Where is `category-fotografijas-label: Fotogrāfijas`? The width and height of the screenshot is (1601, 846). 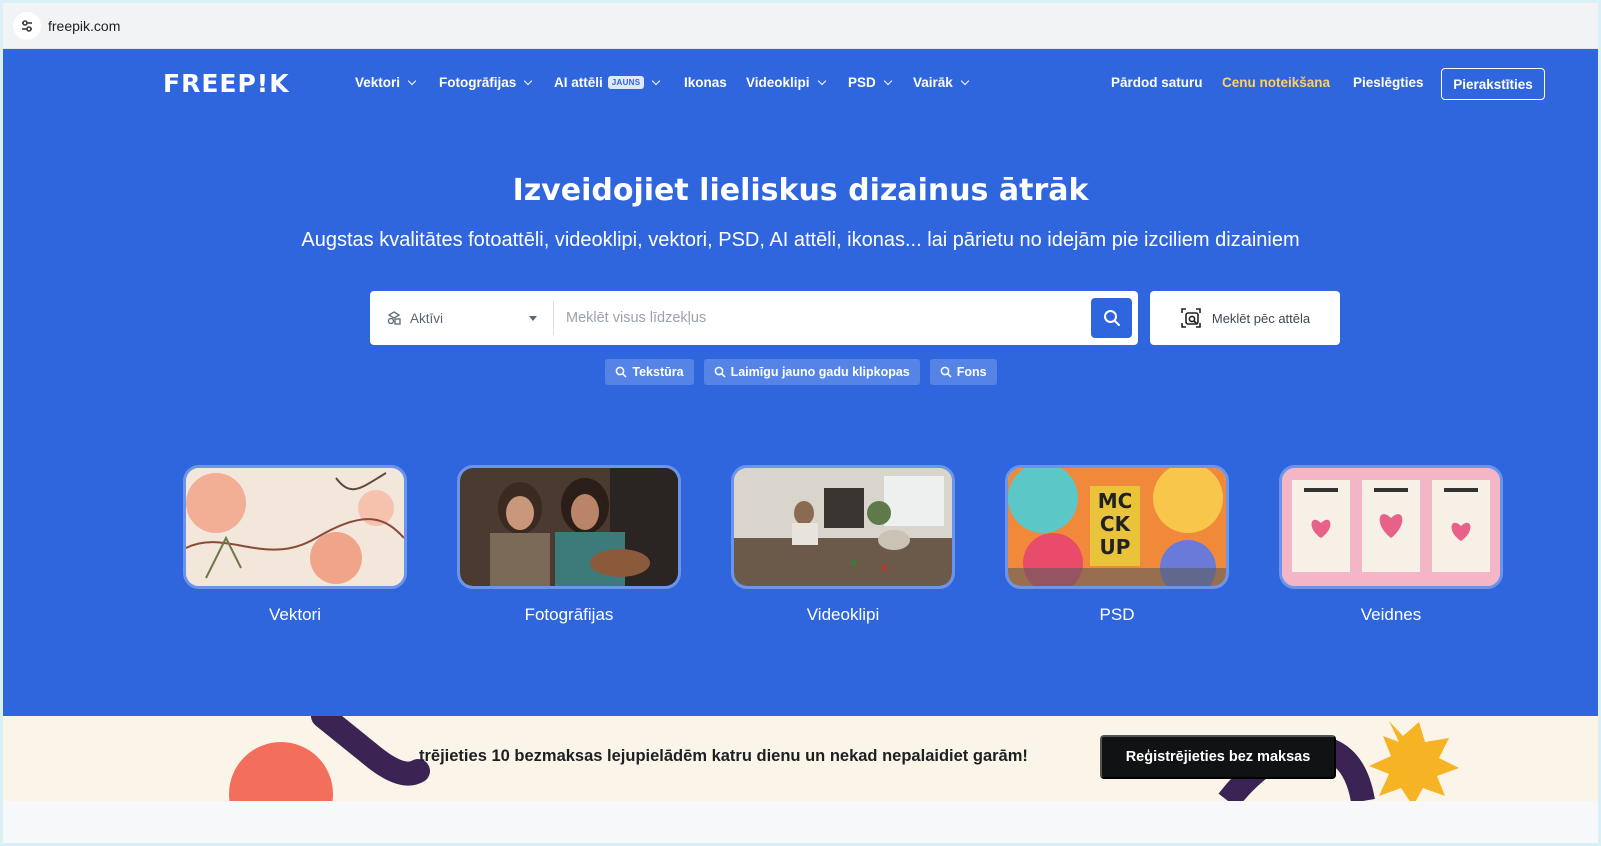
category-fotografijas-label: Fotogrāfijas is located at coordinates (569, 614).